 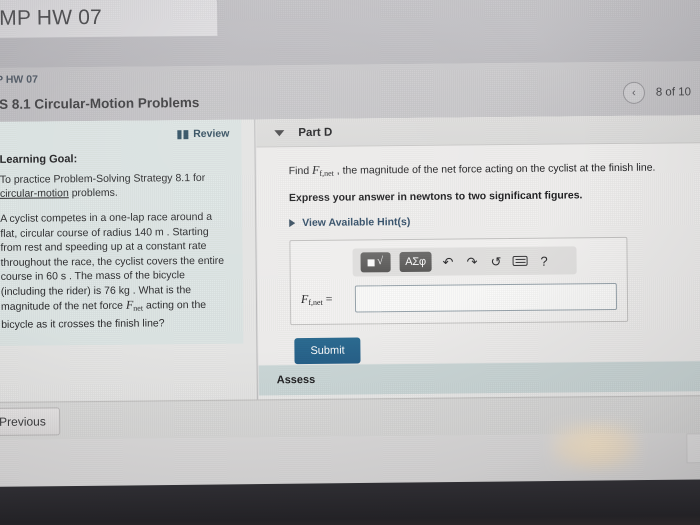 What do you see at coordinates (326, 173) in the screenshot?
I see `question-force-subscript: f,net` at bounding box center [326, 173].